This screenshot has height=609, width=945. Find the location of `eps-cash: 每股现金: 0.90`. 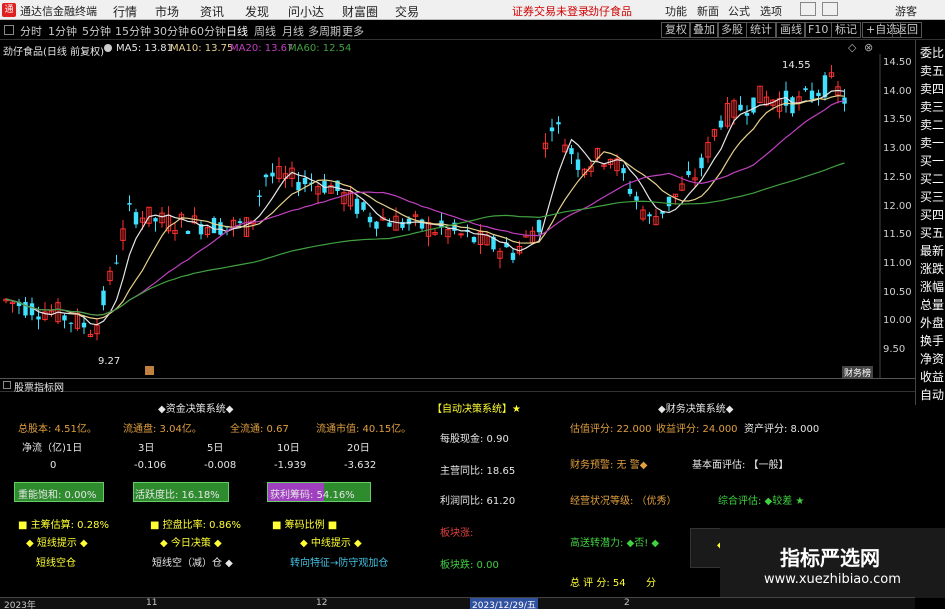

eps-cash: 每股现金: 0.90 is located at coordinates (474, 439).